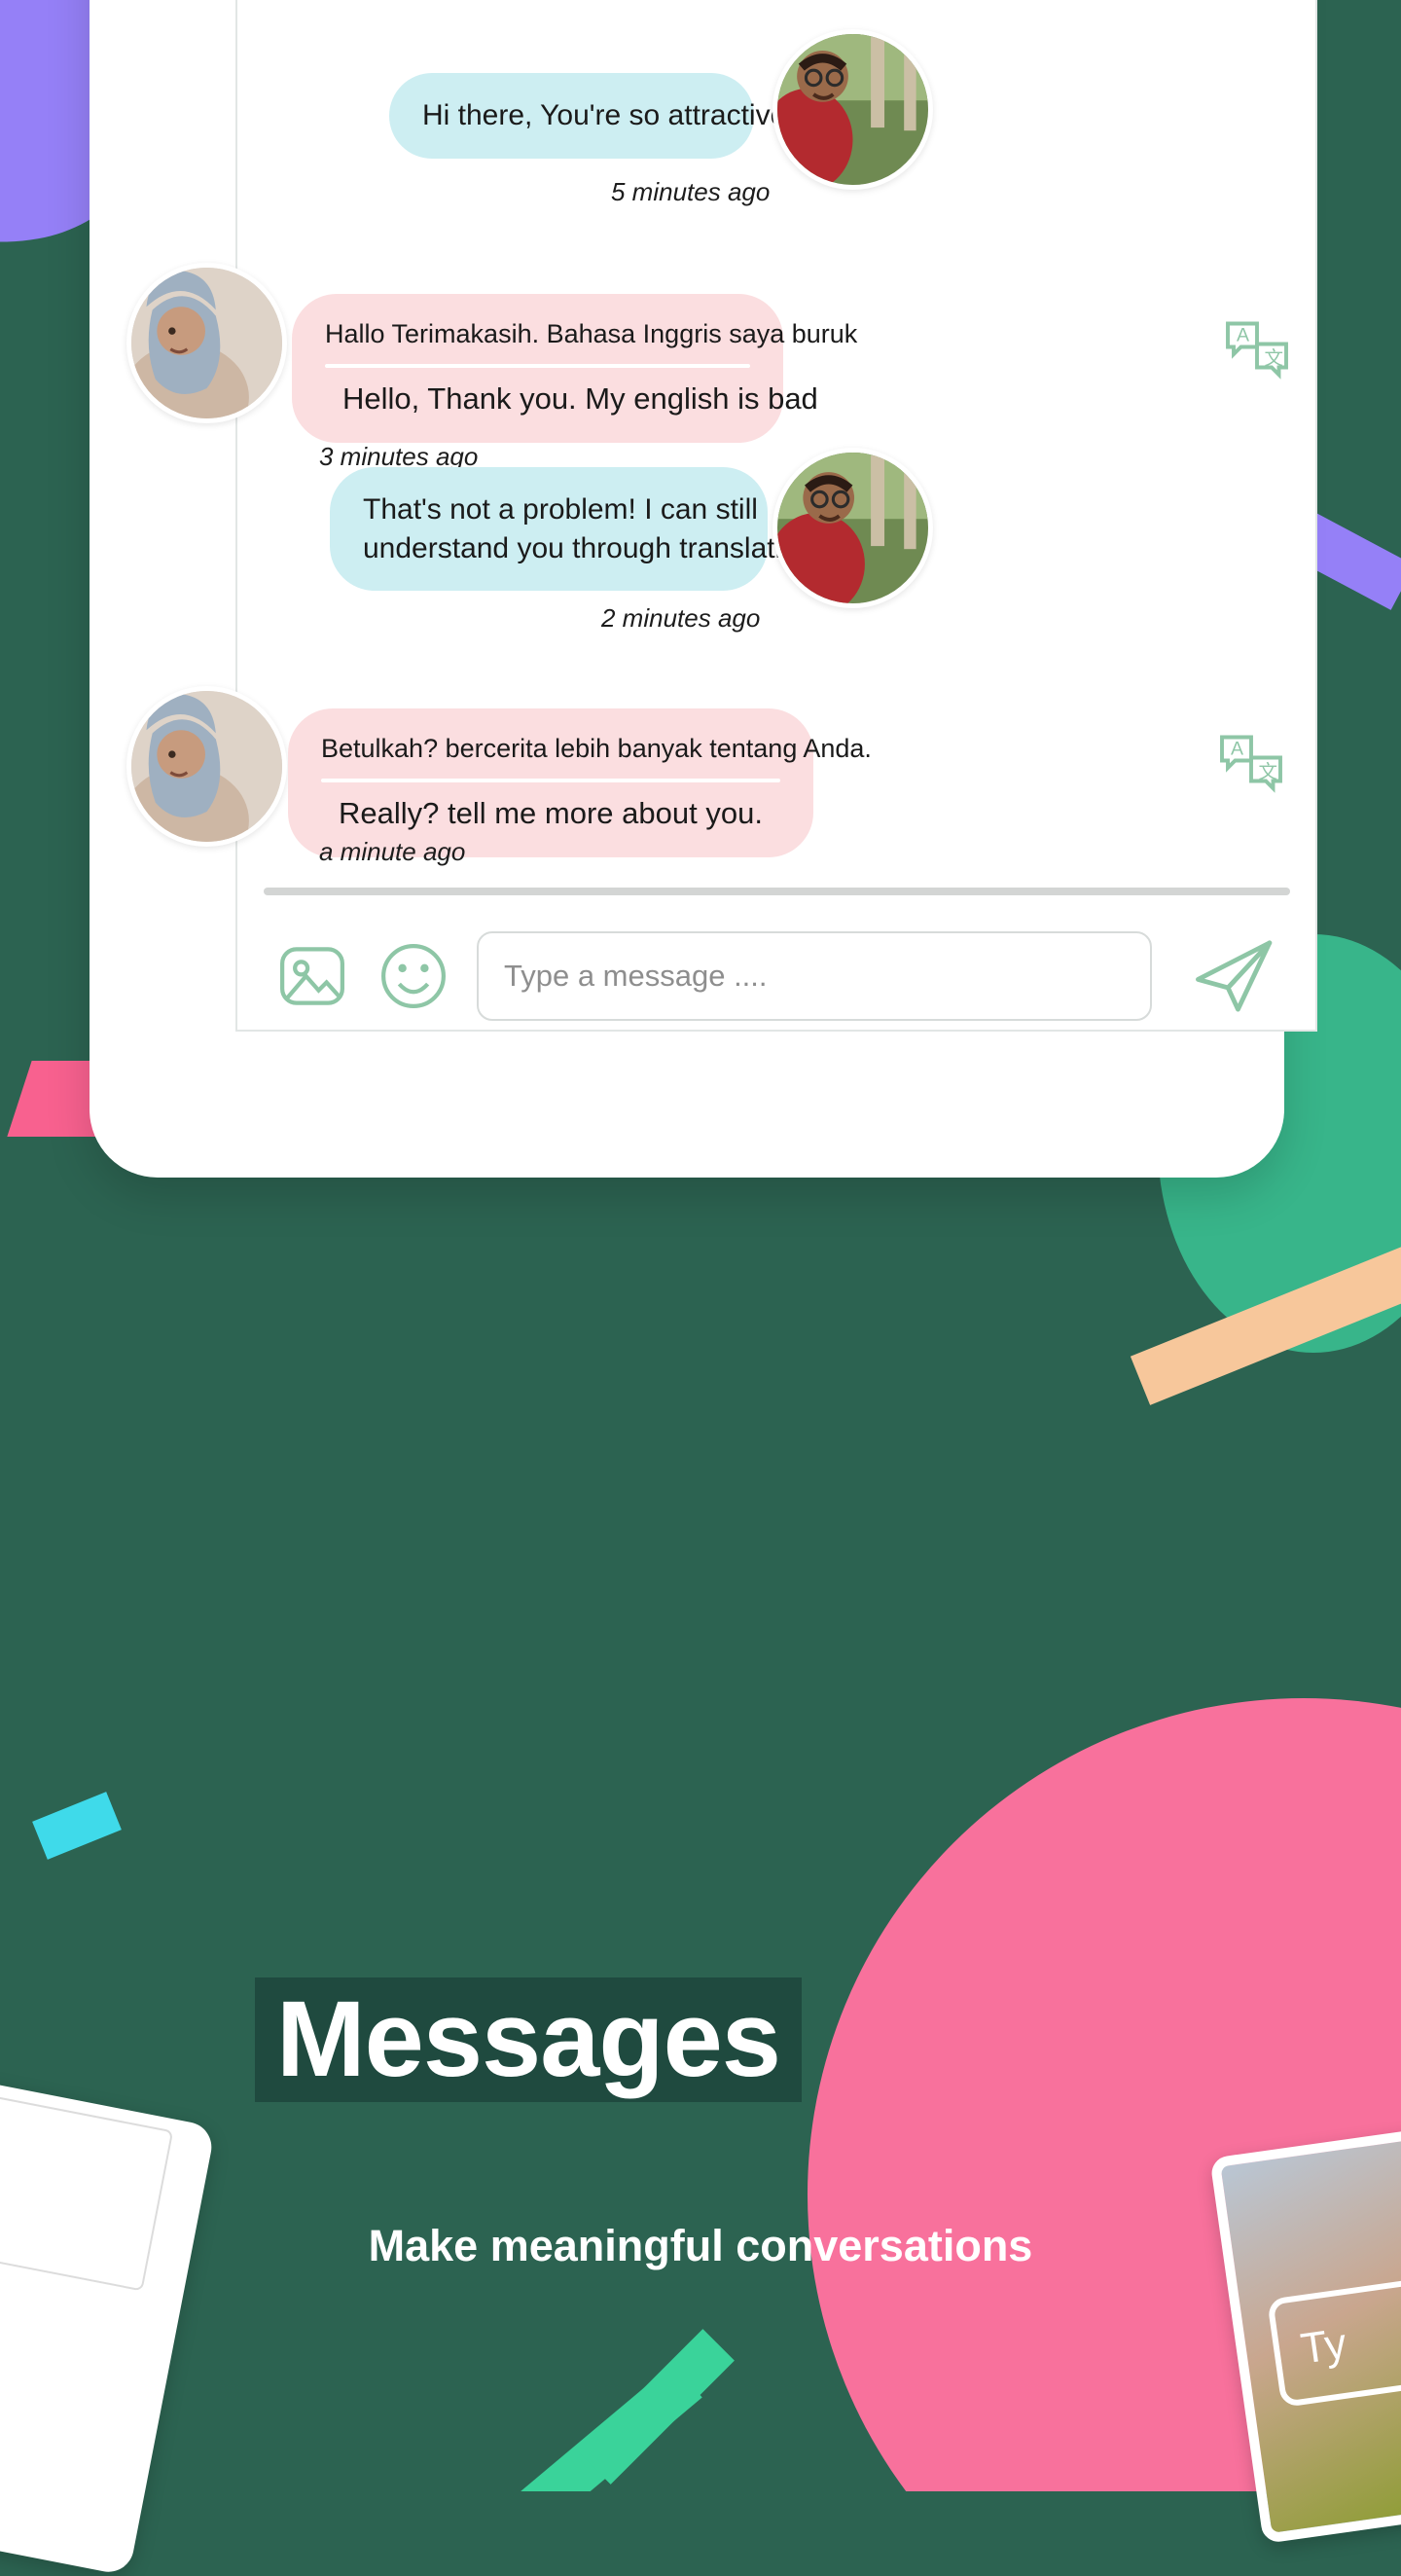 The width and height of the screenshot is (1401, 2576). I want to click on mockup-input-right: Ty, so click(1334, 2339).